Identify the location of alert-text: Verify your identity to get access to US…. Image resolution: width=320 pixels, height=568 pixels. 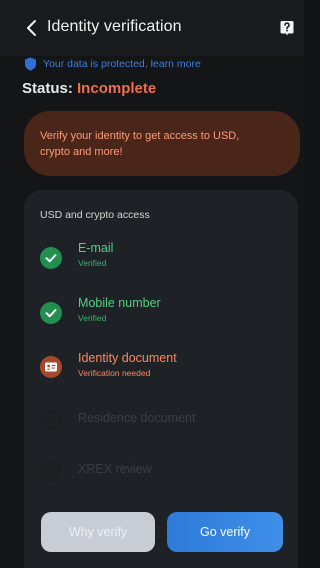
(140, 144).